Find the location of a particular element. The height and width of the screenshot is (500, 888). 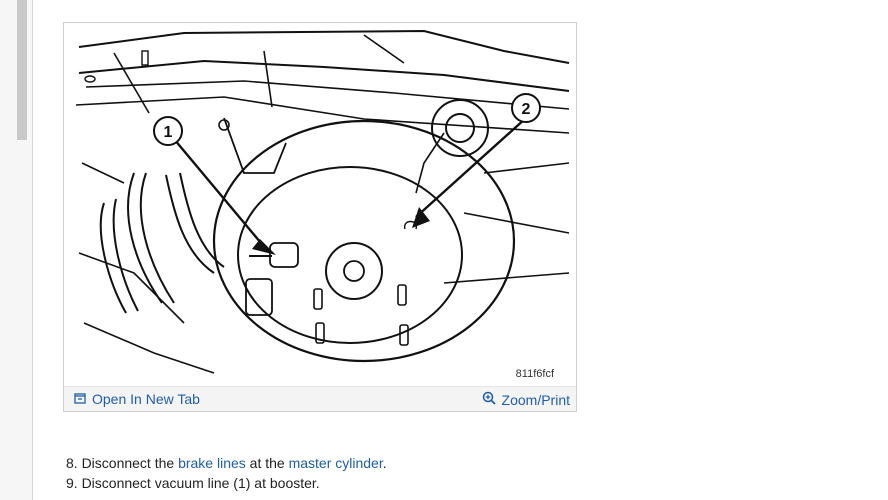

svg-text: 2 is located at coordinates (526, 109).